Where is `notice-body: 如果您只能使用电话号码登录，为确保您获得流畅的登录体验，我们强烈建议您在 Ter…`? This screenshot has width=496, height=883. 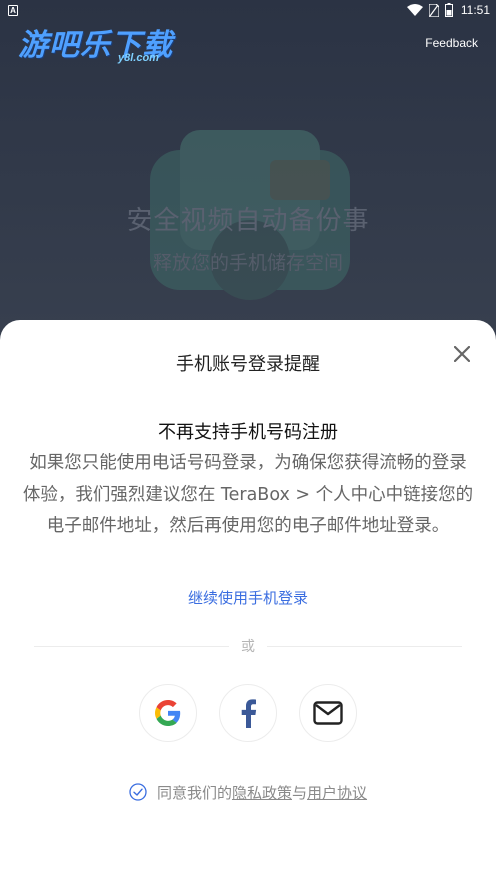 notice-body: 如果您只能使用电话号码登录，为确保您获得流畅的登录体验，我们强烈建议您在 Ter… is located at coordinates (248, 494).